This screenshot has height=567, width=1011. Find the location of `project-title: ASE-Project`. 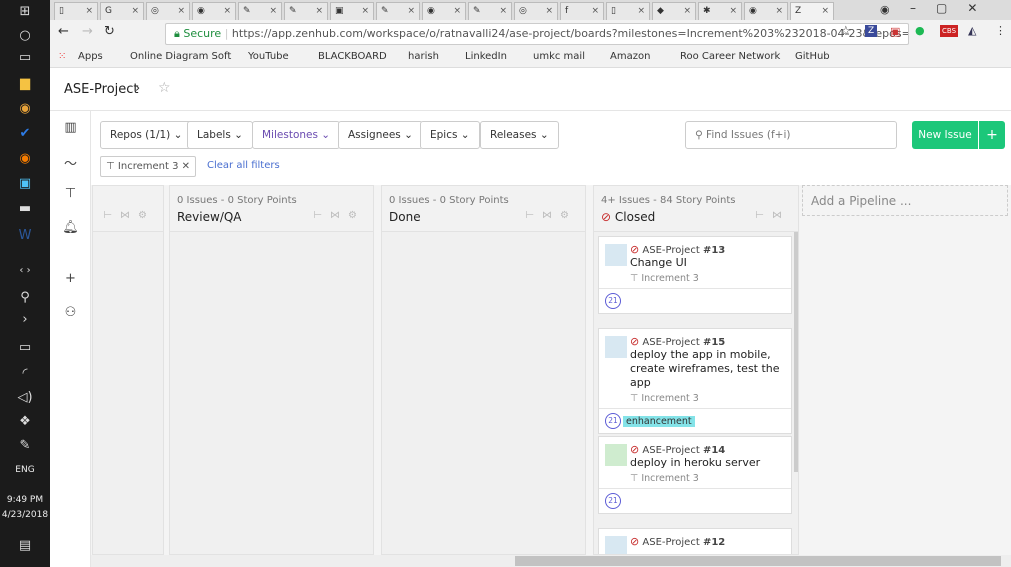

project-title: ASE-Project is located at coordinates (101, 89).